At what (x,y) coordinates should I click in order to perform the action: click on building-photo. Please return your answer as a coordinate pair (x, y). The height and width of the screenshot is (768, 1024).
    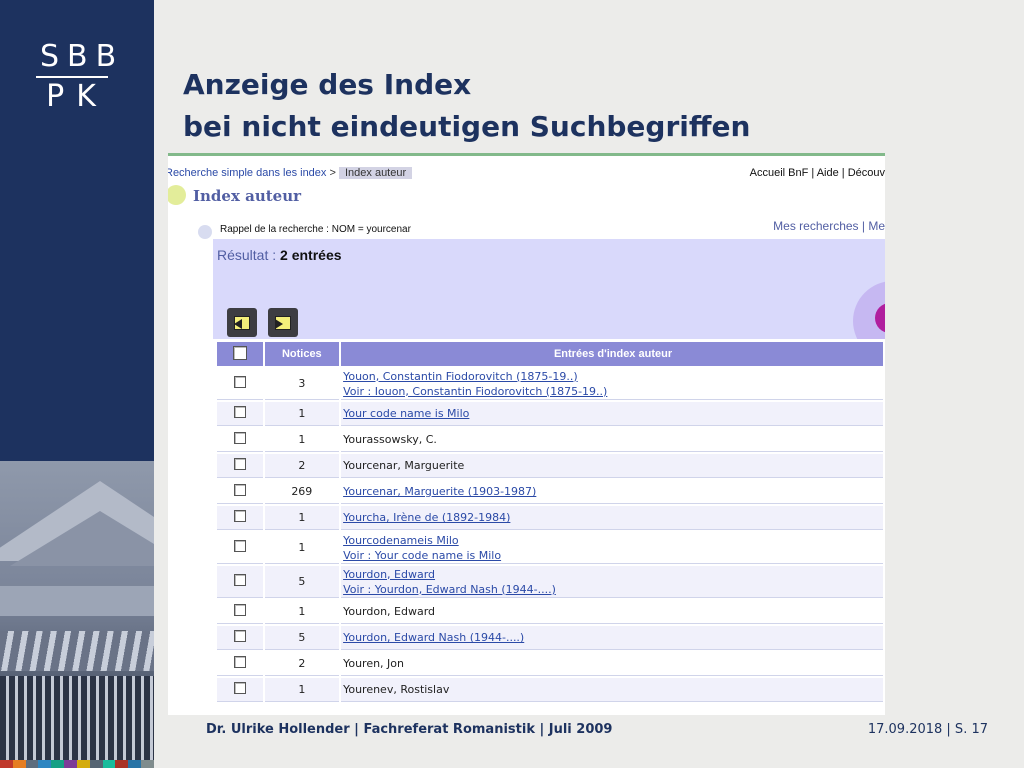
    Looking at the image, I should click on (77, 610).